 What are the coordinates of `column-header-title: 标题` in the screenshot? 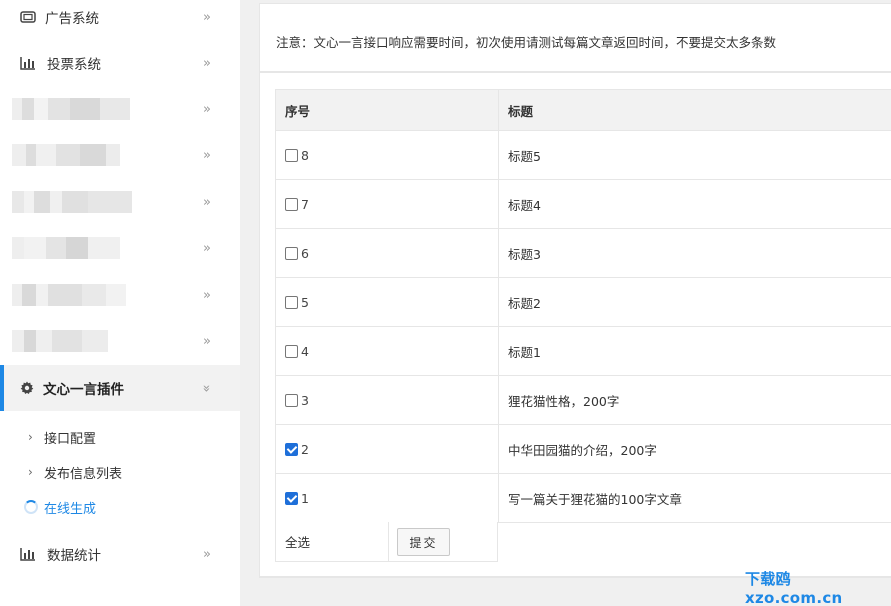 It's located at (521, 111).